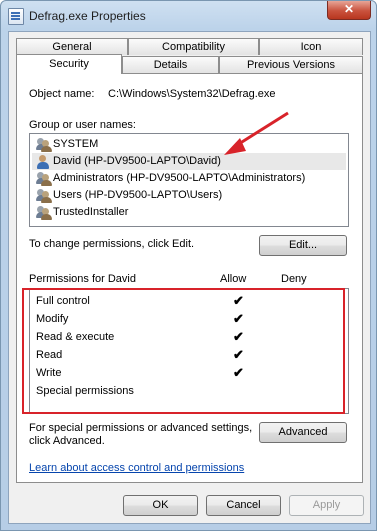  What do you see at coordinates (67, 441) in the screenshot?
I see `advanced-hint-line2: click Advanced.` at bounding box center [67, 441].